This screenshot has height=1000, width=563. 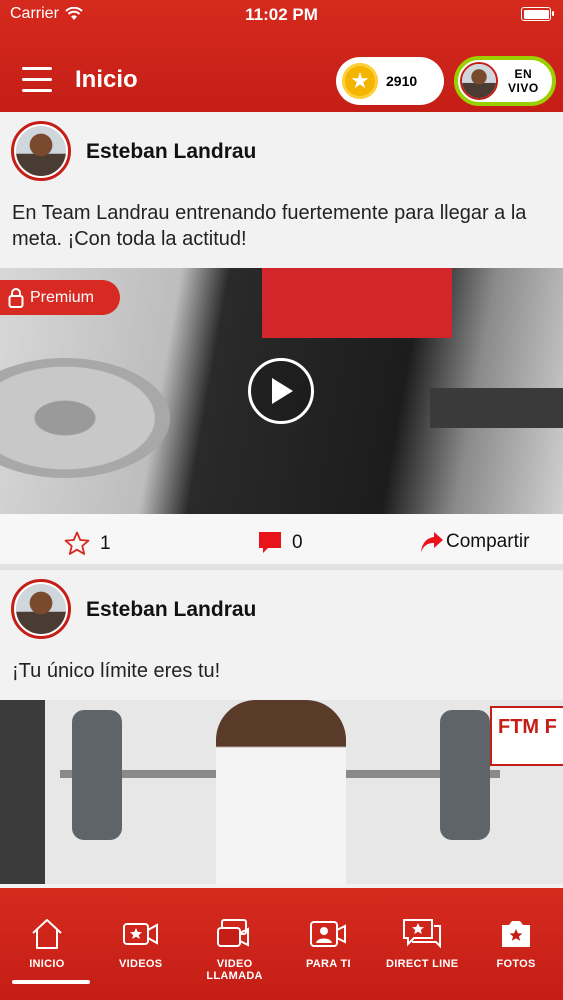 What do you see at coordinates (402, 81) in the screenshot?
I see `coins-value: 2910` at bounding box center [402, 81].